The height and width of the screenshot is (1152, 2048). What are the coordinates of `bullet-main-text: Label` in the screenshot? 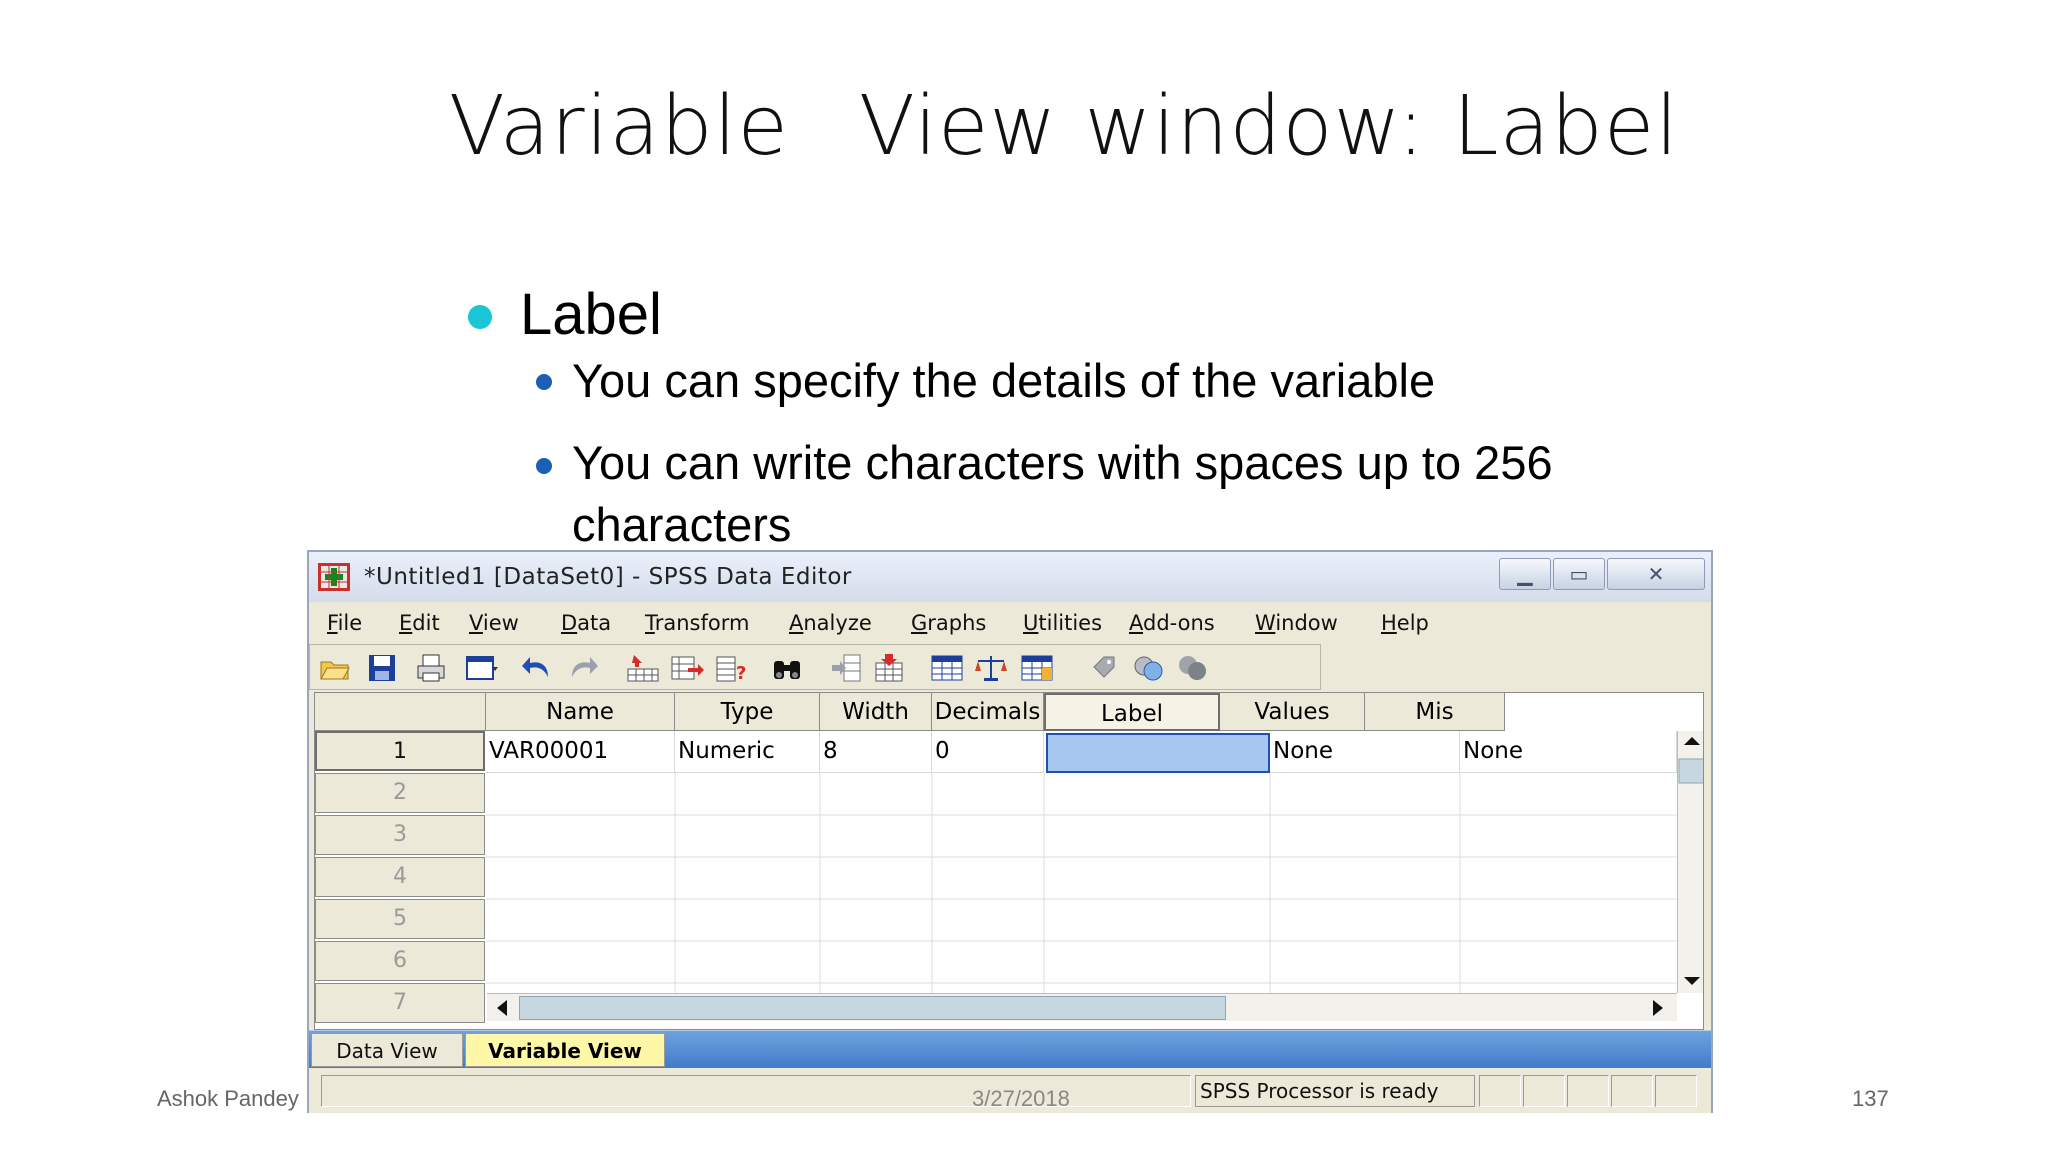 It's located at (591, 314).